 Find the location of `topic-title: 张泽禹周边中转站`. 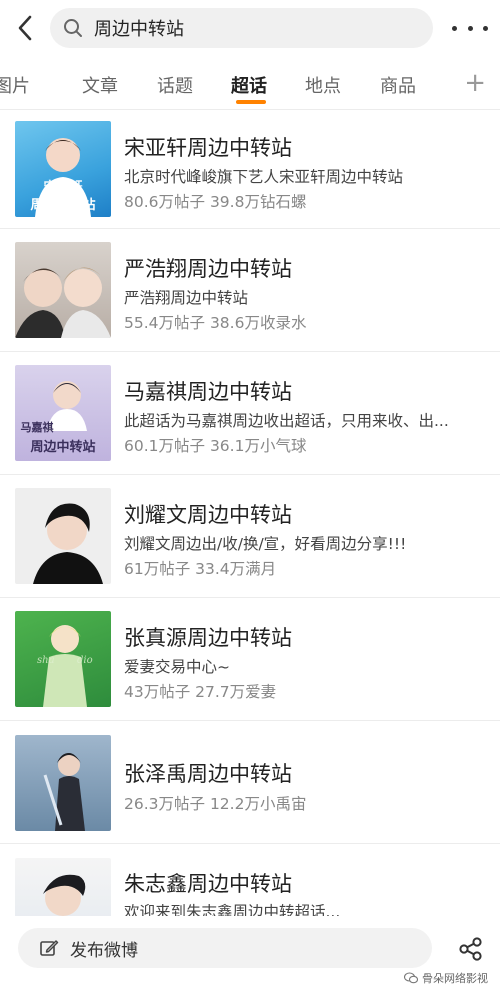

topic-title: 张泽禹周边中转站 is located at coordinates (208, 774).